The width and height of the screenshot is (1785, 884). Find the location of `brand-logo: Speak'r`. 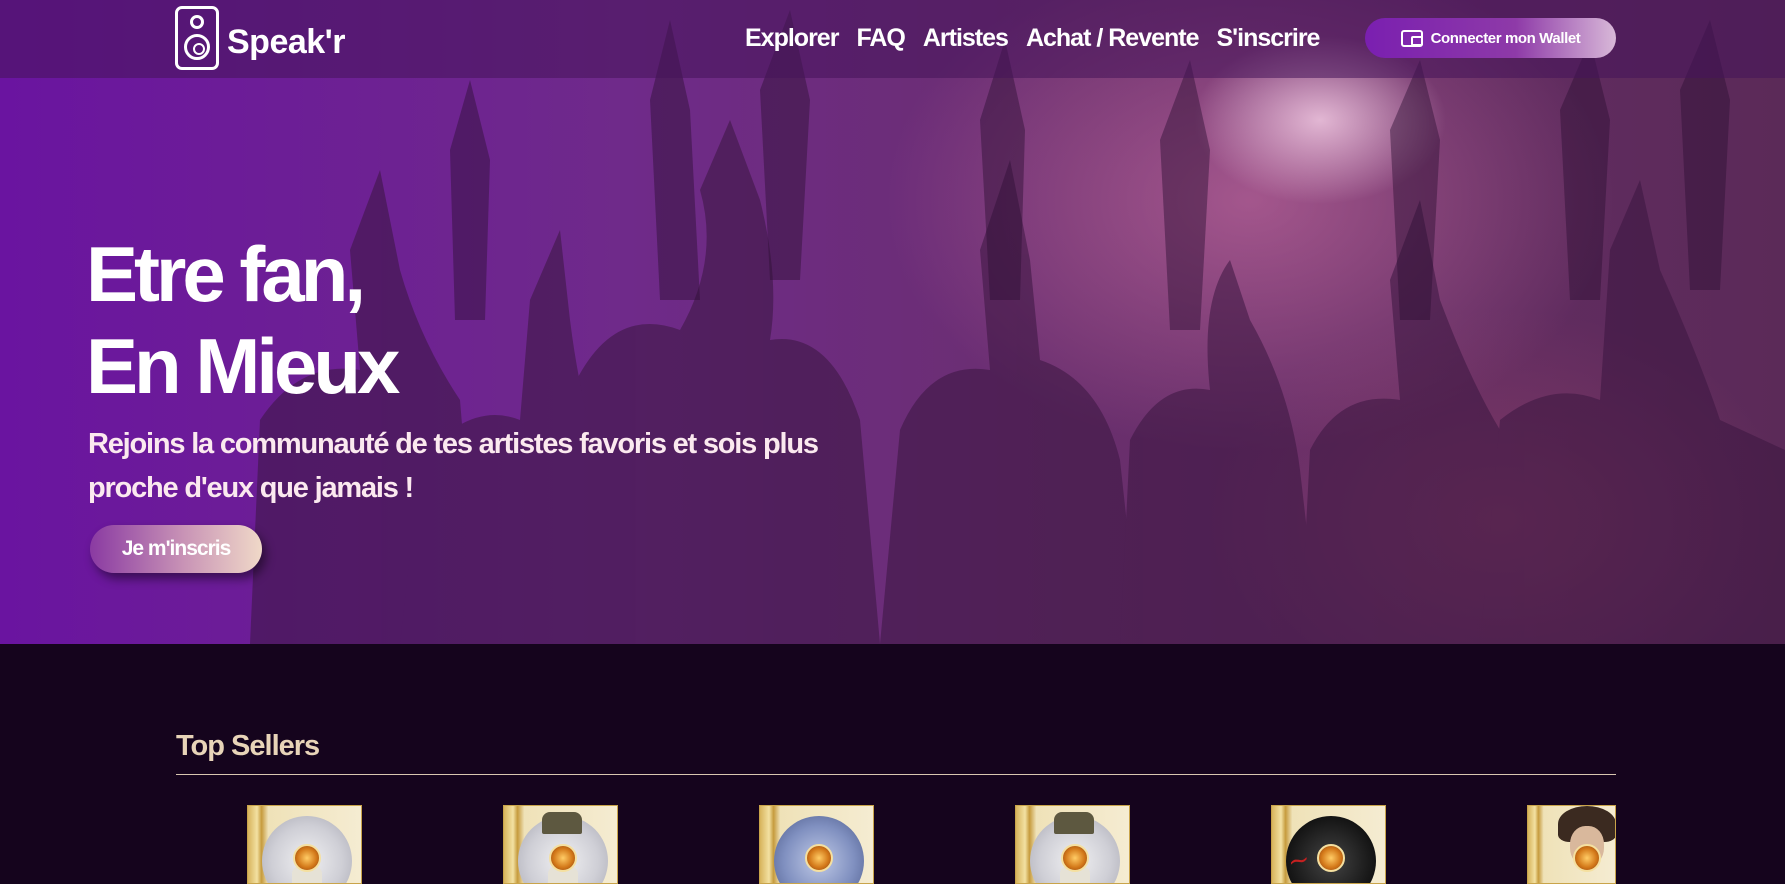

brand-logo: Speak'r is located at coordinates (260, 38).